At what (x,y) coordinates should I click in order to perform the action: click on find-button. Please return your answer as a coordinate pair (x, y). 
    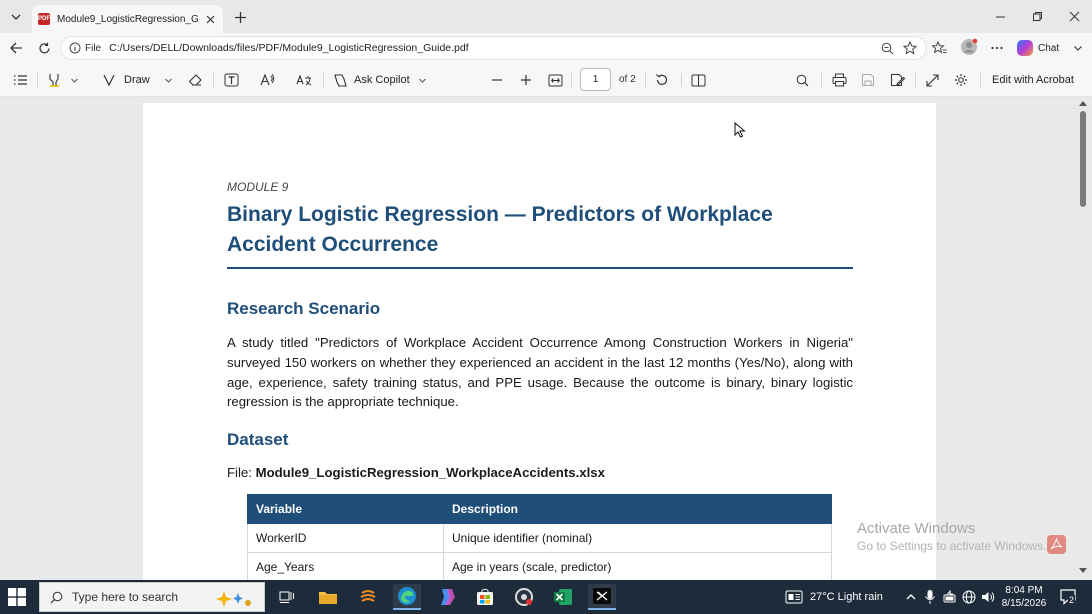
    Looking at the image, I should click on (802, 80).